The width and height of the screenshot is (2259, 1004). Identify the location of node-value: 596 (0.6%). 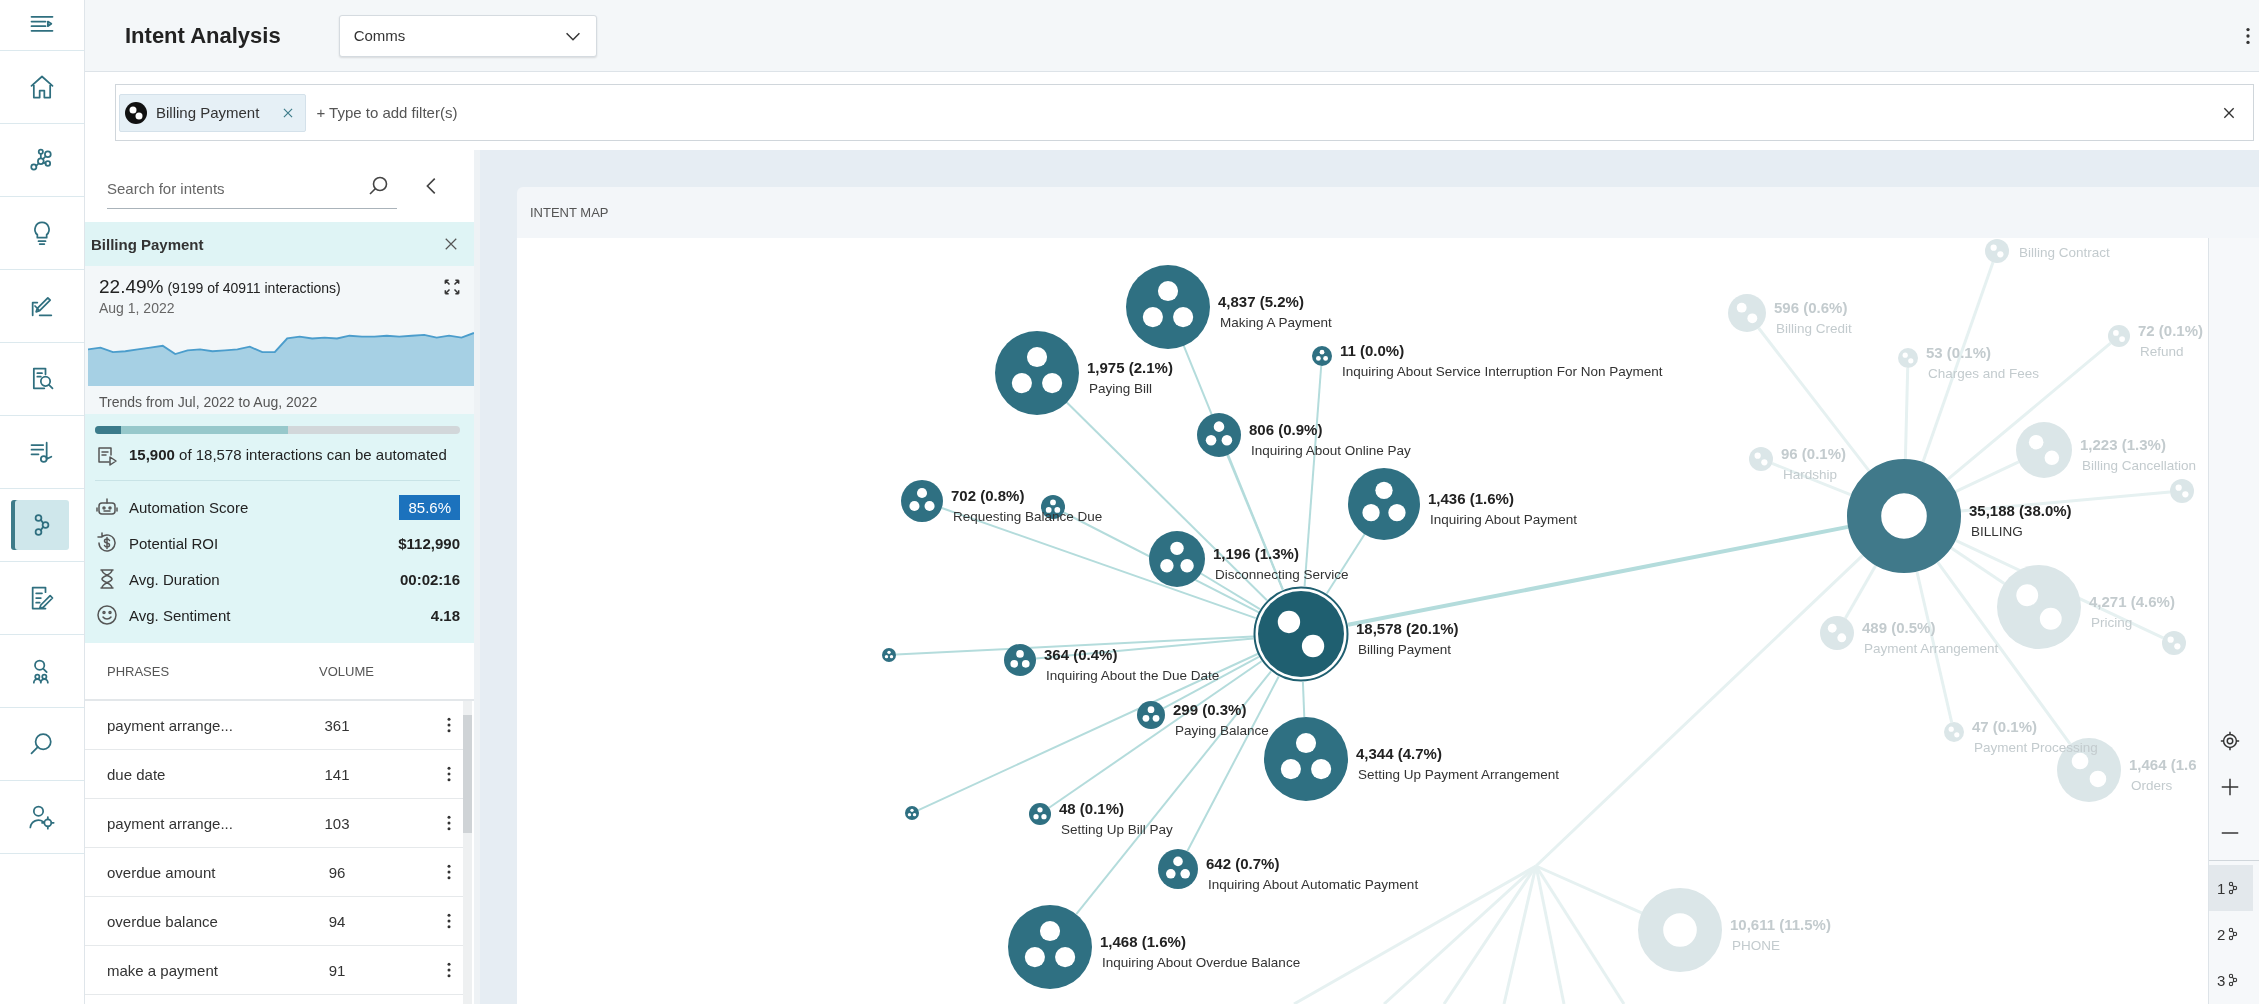
(1811, 307).